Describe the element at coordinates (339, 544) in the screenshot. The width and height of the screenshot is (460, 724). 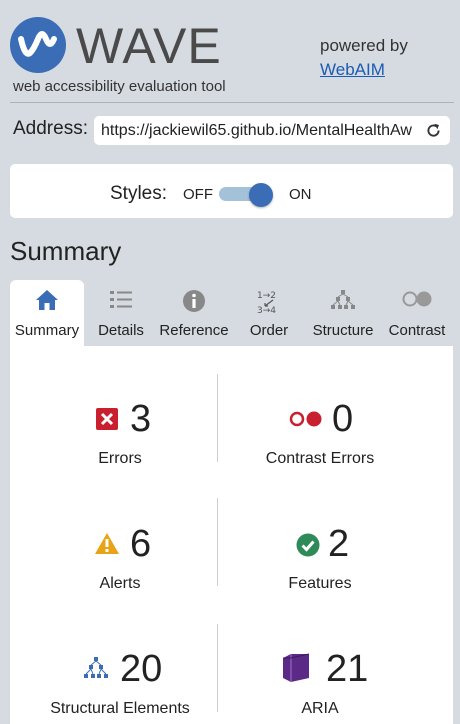
I see `features-count: 2` at that location.